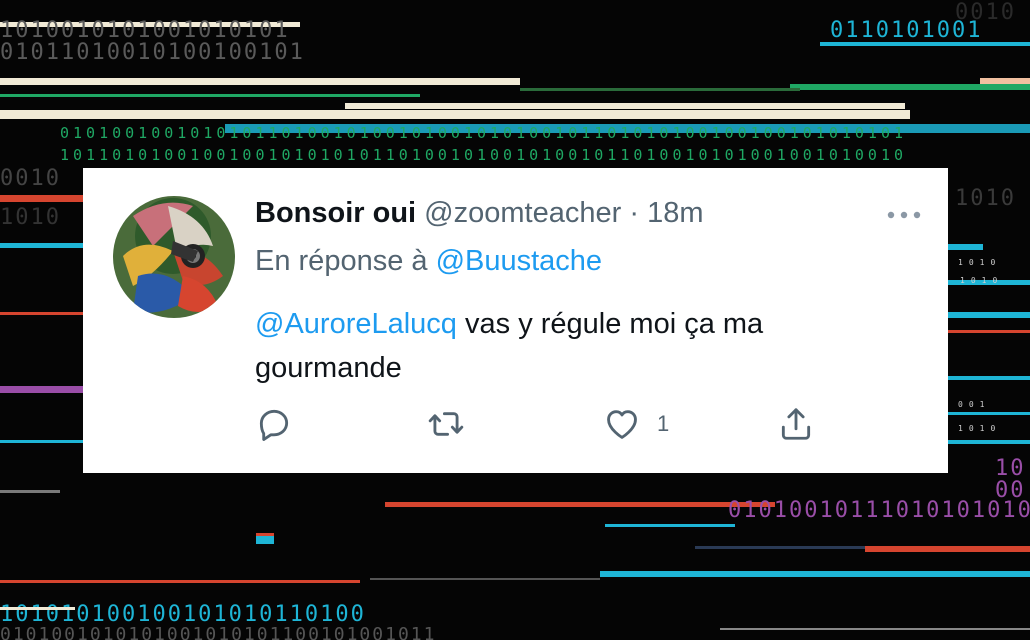 Image resolution: width=1030 pixels, height=640 pixels. What do you see at coordinates (535, 424) in the screenshot?
I see `tweet-actions: 1` at bounding box center [535, 424].